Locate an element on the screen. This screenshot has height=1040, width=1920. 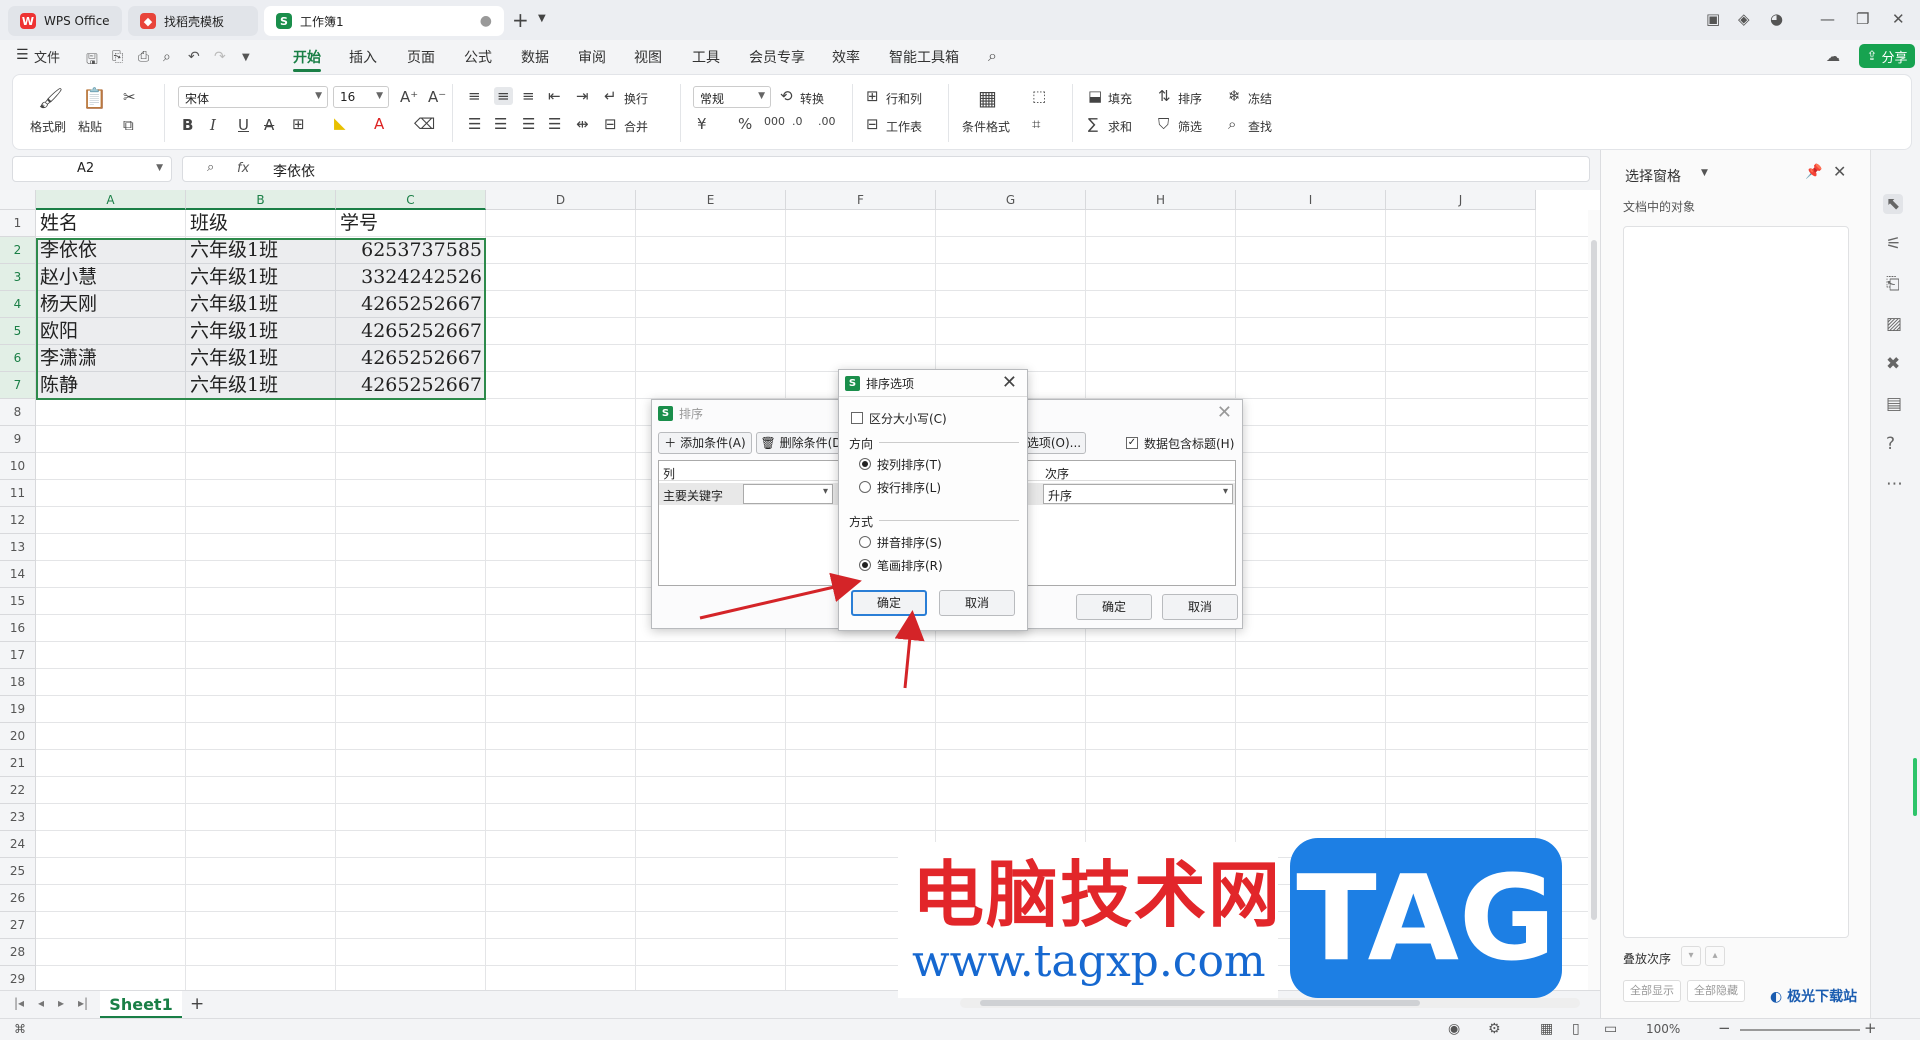
cell-c7: 4265252667 is located at coordinates (411, 385).